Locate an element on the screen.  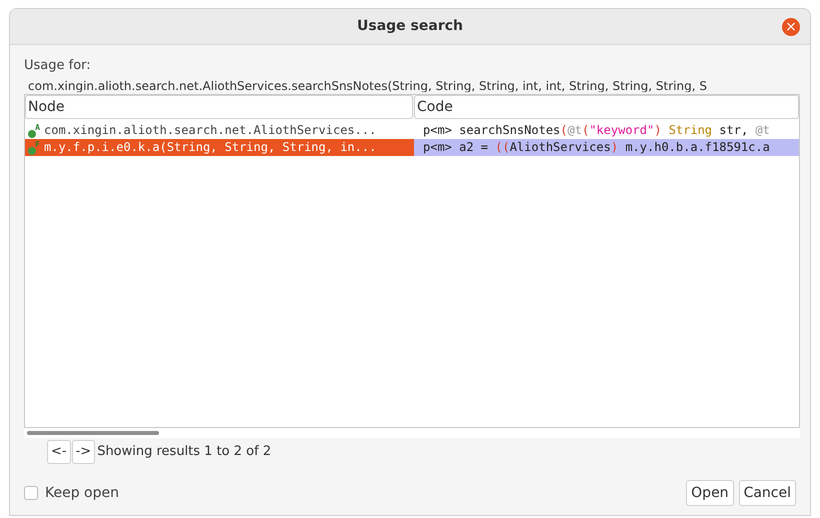
result-row: A com.xingin.alioth.search.net.AliothServices... p<m> searchSnsNotes(@t("keyword") String str, @t is located at coordinates (412, 130).